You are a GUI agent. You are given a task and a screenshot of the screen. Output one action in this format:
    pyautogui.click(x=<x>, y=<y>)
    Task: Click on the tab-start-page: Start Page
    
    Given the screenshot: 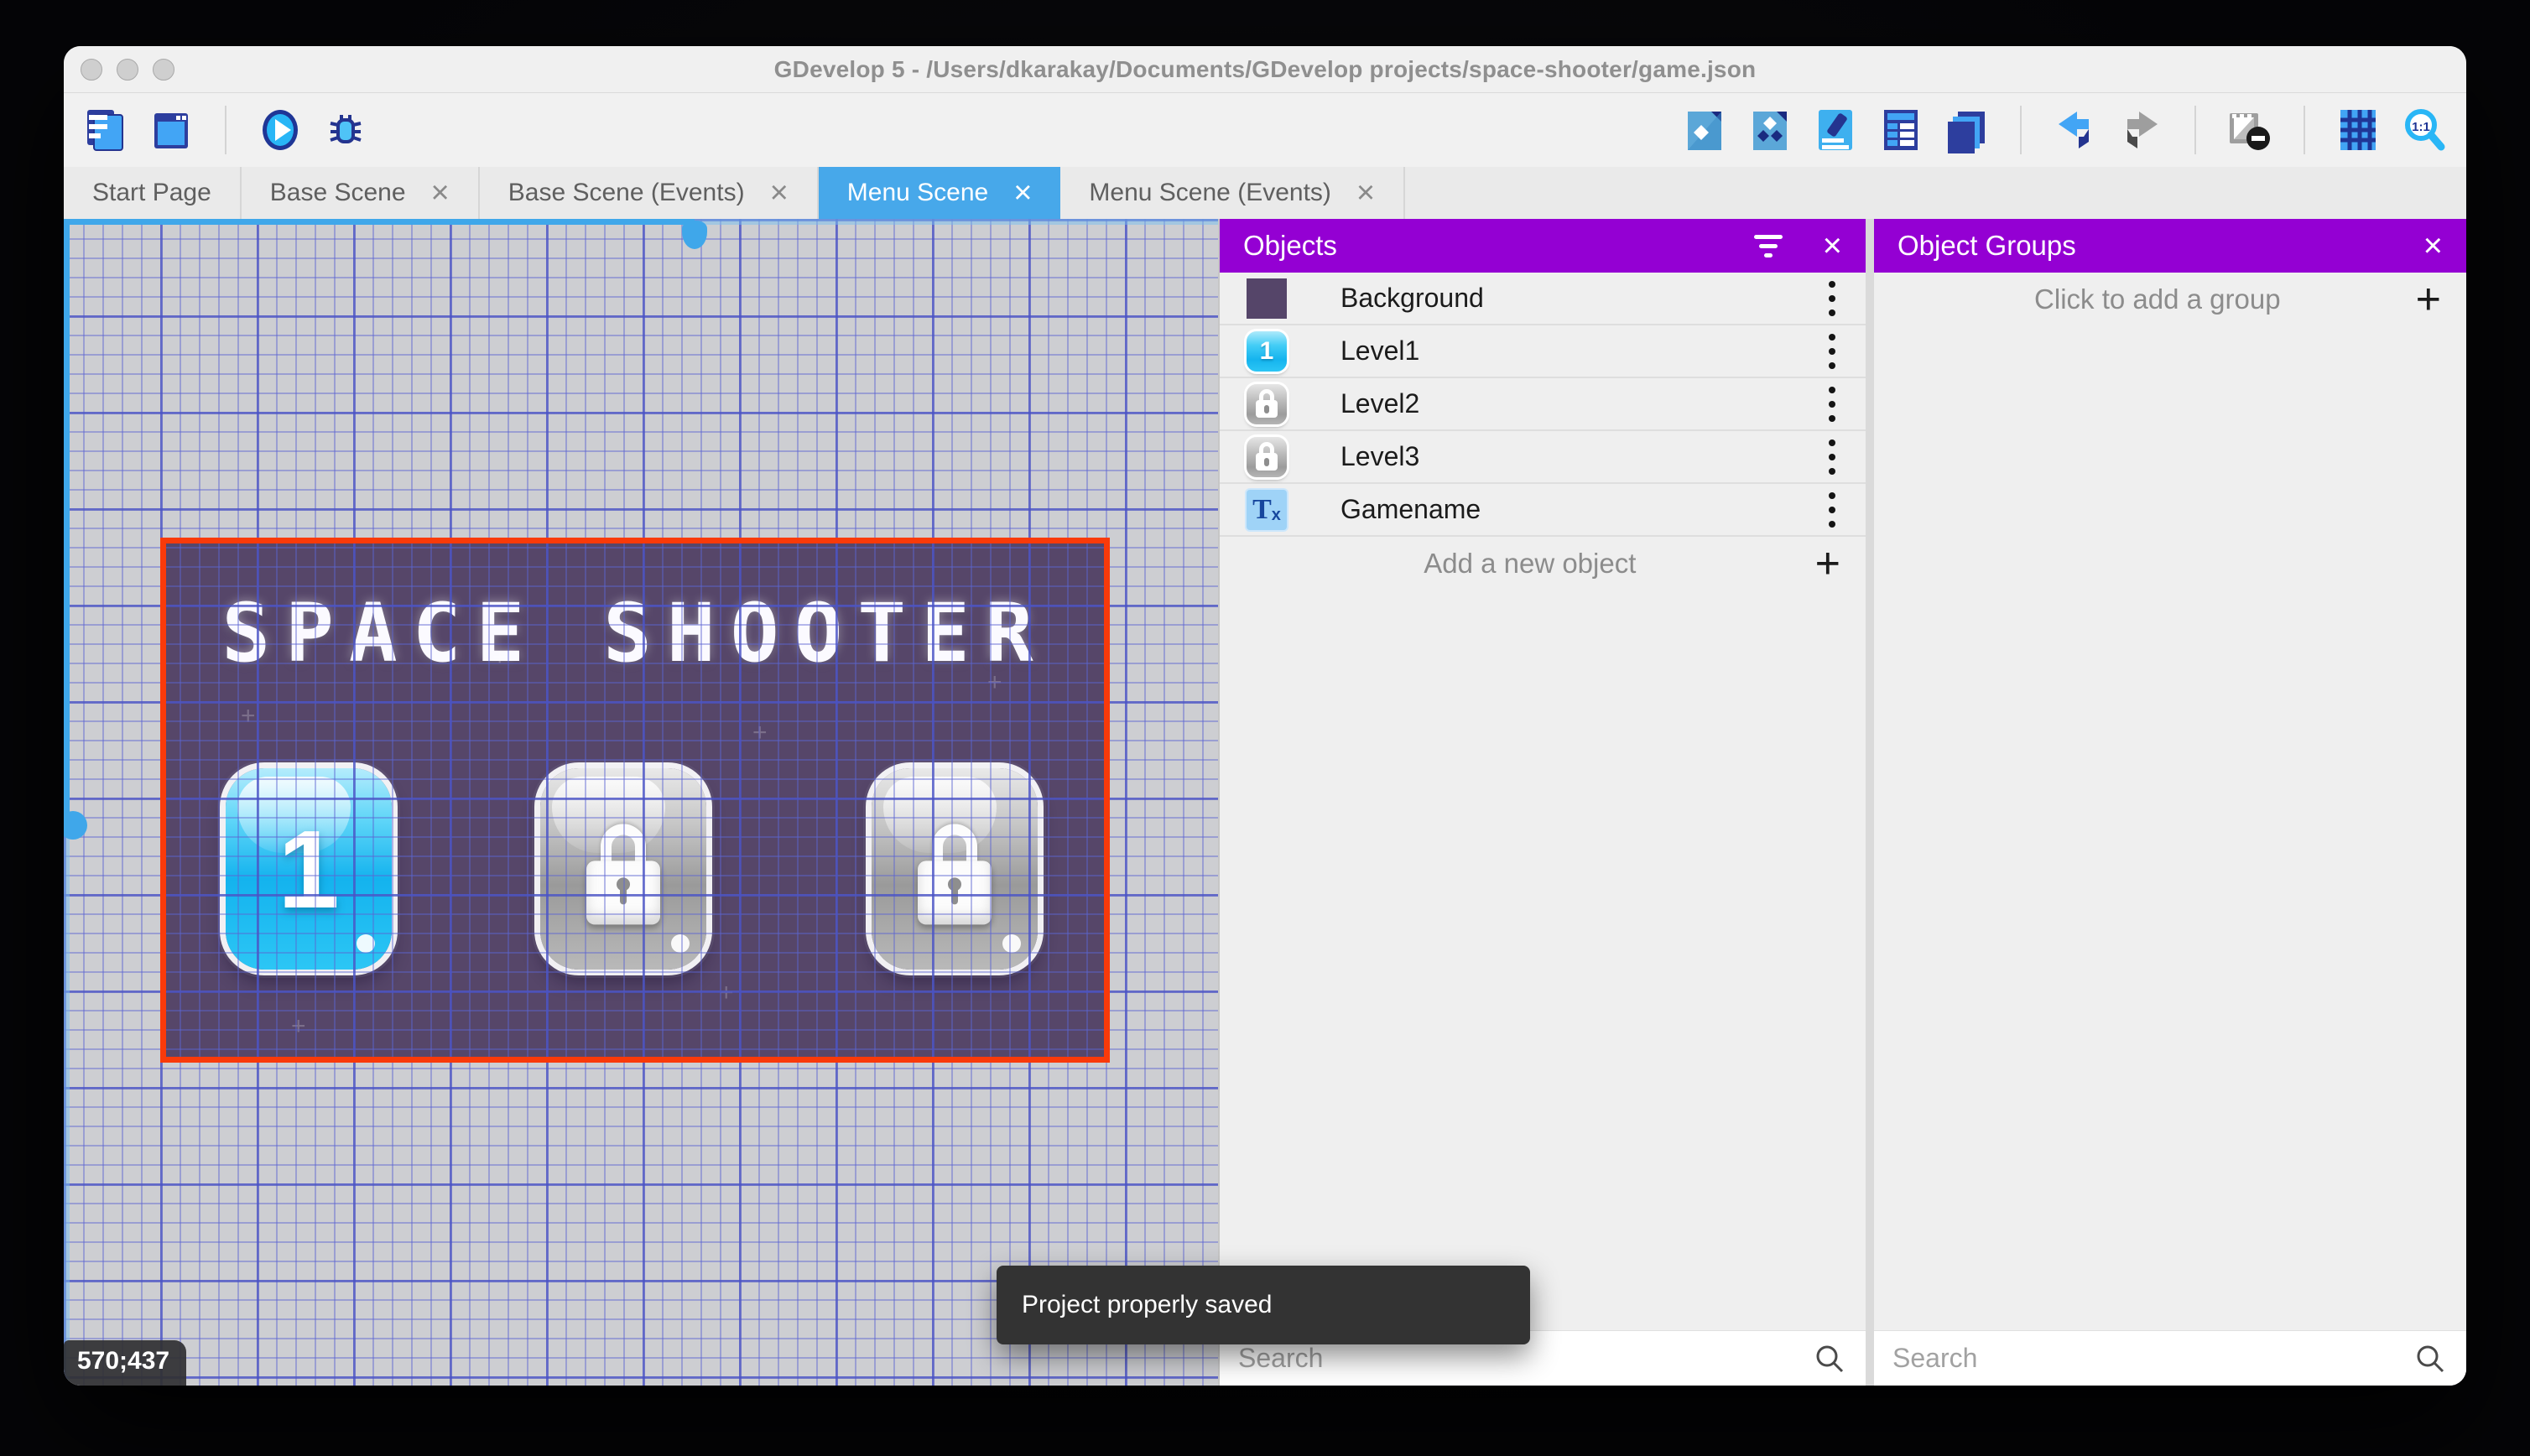 What is the action you would take?
    pyautogui.click(x=153, y=193)
    